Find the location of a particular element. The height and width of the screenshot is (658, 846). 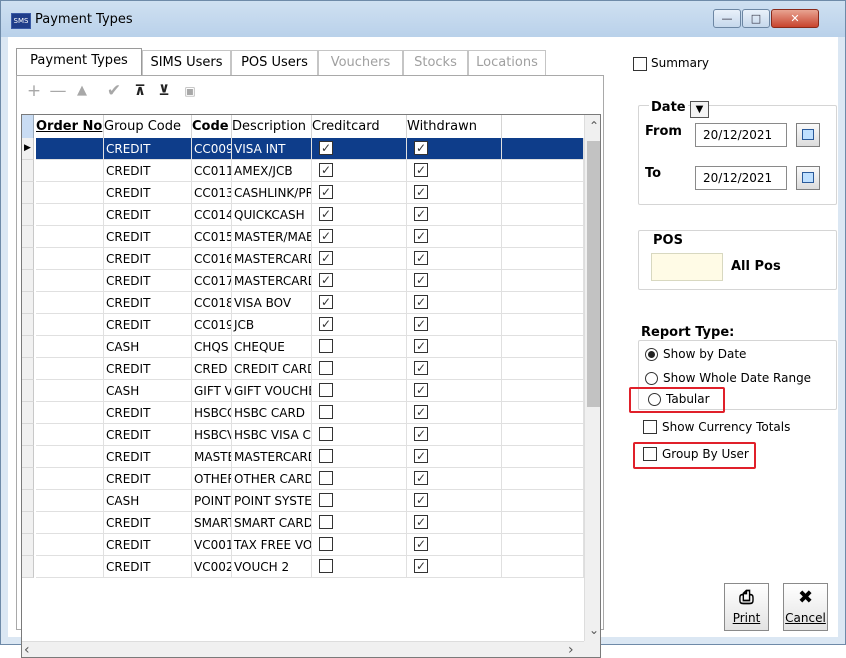

add-icon: + is located at coordinates (34, 91).